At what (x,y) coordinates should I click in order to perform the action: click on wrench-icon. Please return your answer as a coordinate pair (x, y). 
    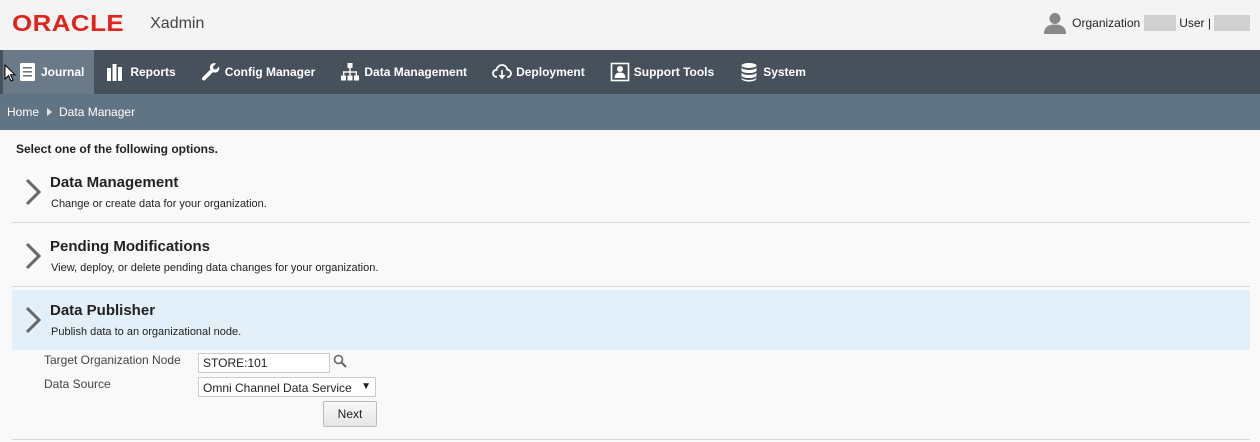
    Looking at the image, I should click on (210, 72).